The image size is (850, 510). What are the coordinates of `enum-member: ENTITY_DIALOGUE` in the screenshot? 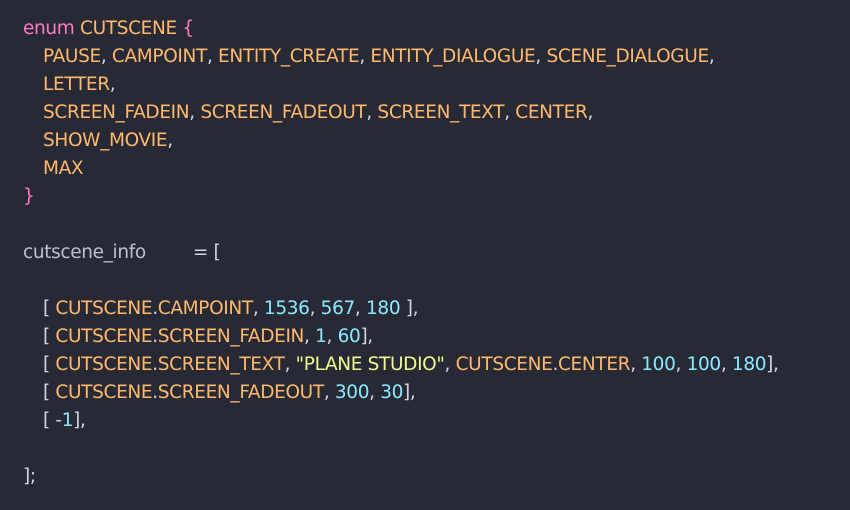 It's located at (453, 56).